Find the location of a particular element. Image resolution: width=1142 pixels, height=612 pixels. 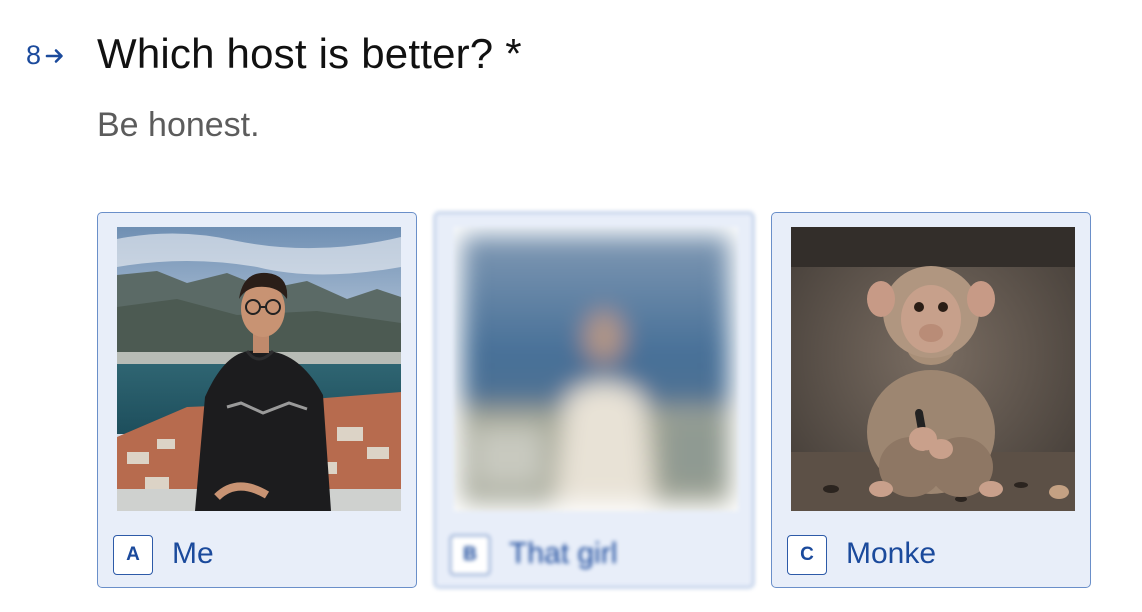

choice-label-a: Me is located at coordinates (193, 553).